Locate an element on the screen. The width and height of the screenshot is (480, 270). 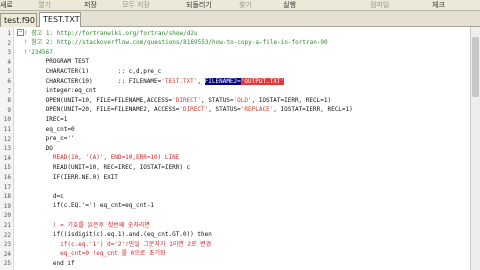
line-number: 1 is located at coordinates (9, 33).